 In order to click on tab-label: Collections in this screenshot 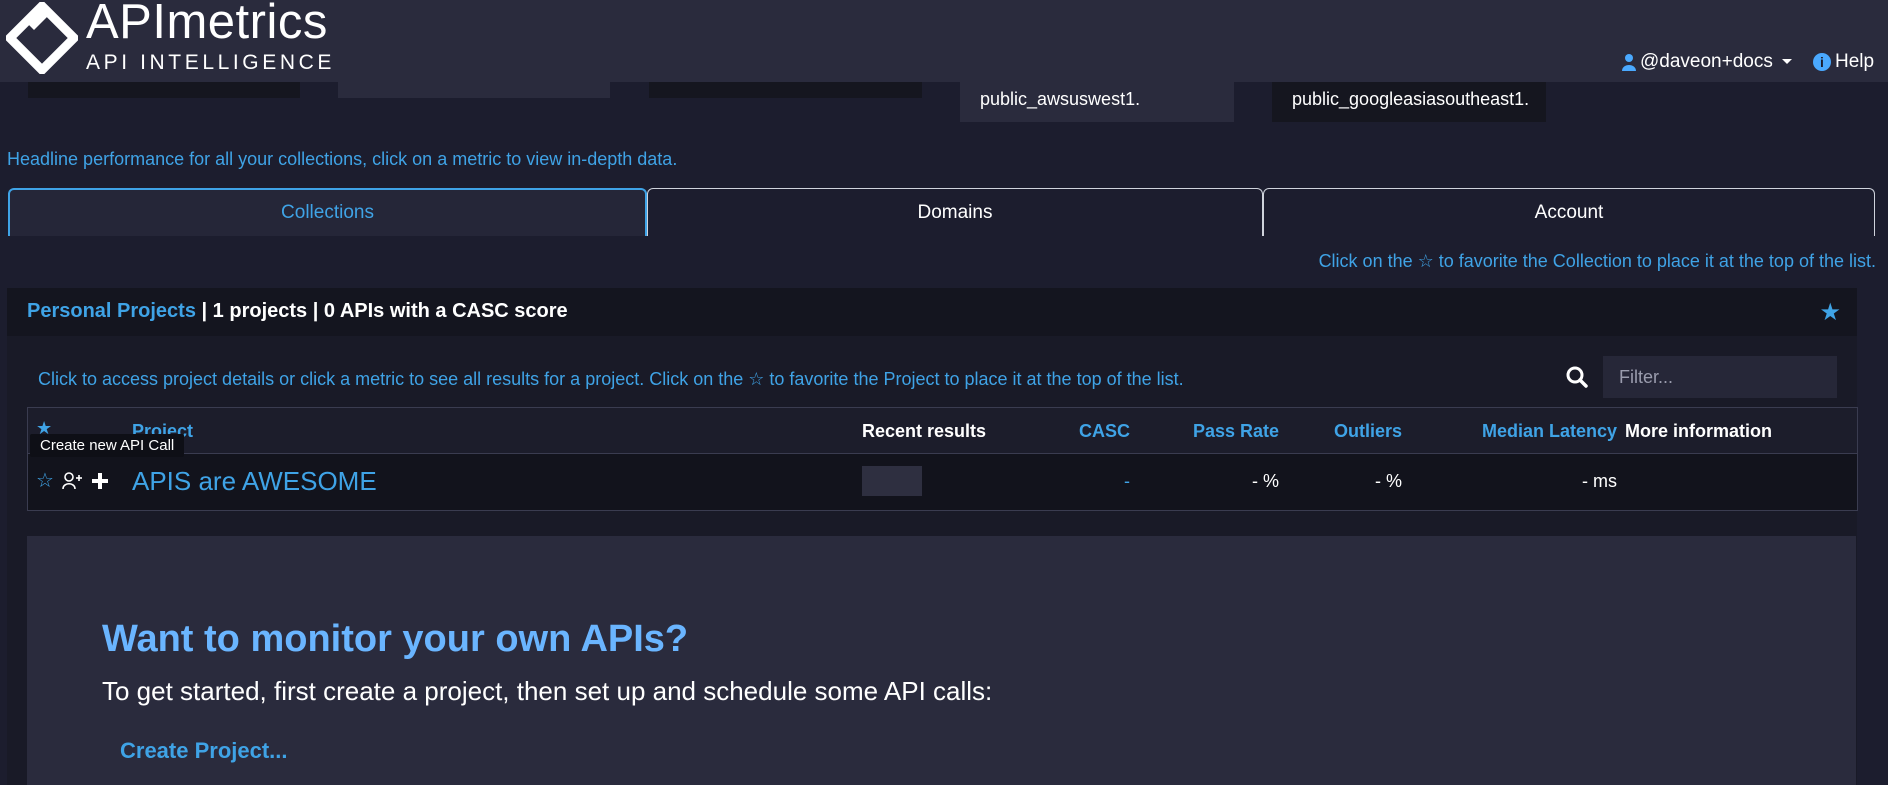, I will do `click(327, 212)`.